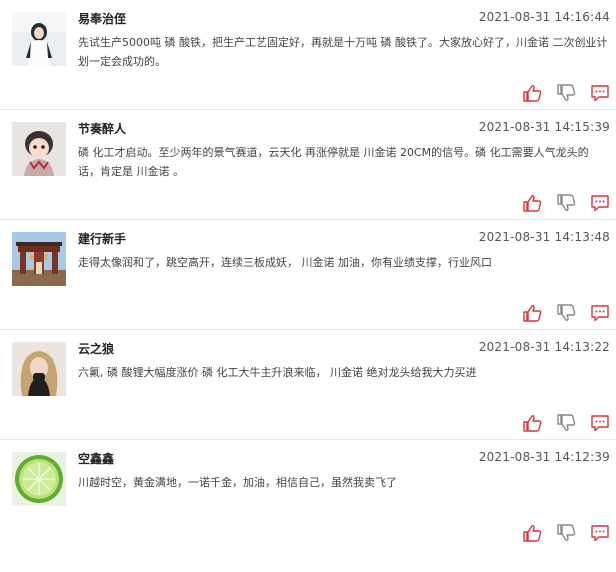 The height and width of the screenshot is (572, 616). Describe the element at coordinates (102, 128) in the screenshot. I see `username: 节奏醉人` at that location.